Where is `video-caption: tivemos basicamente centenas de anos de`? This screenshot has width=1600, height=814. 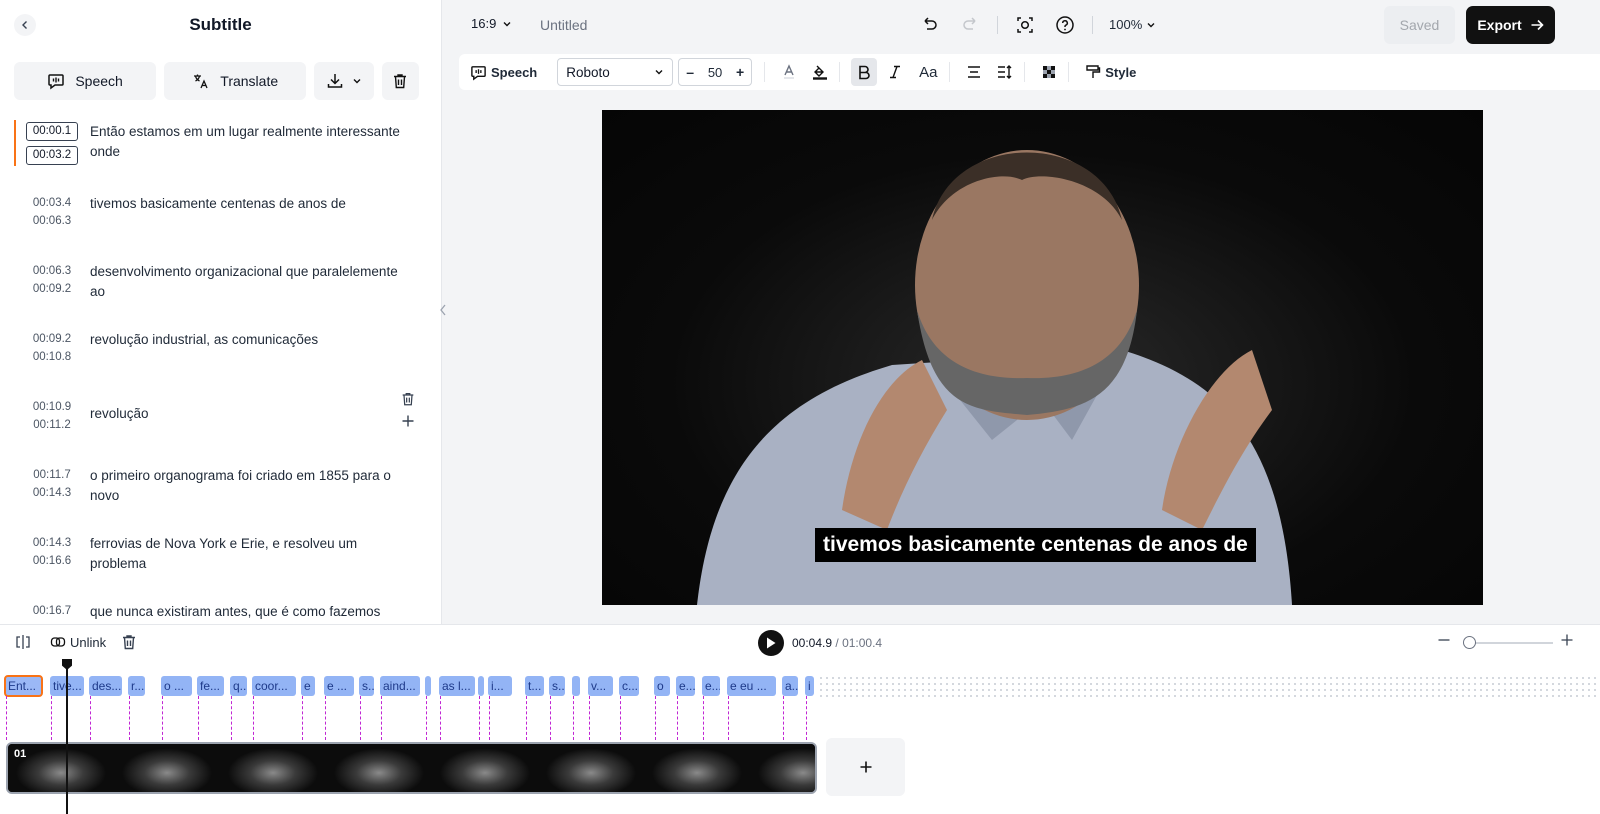 video-caption: tivemos basicamente centenas de anos de is located at coordinates (1035, 545).